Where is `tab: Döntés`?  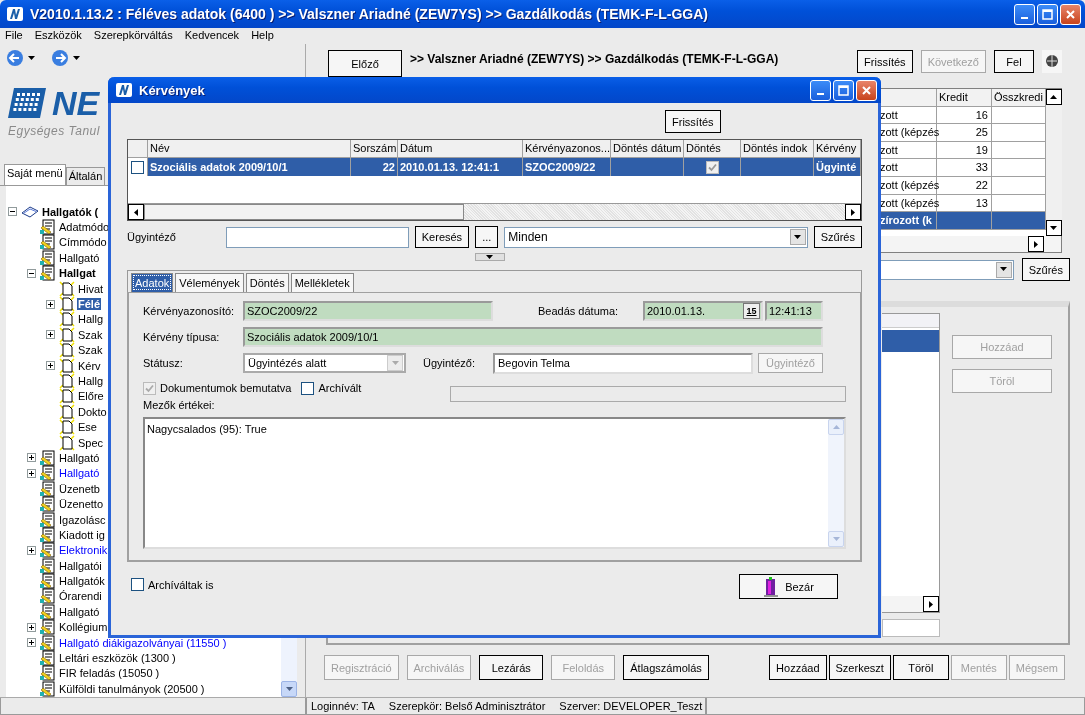
tab: Döntés is located at coordinates (267, 282).